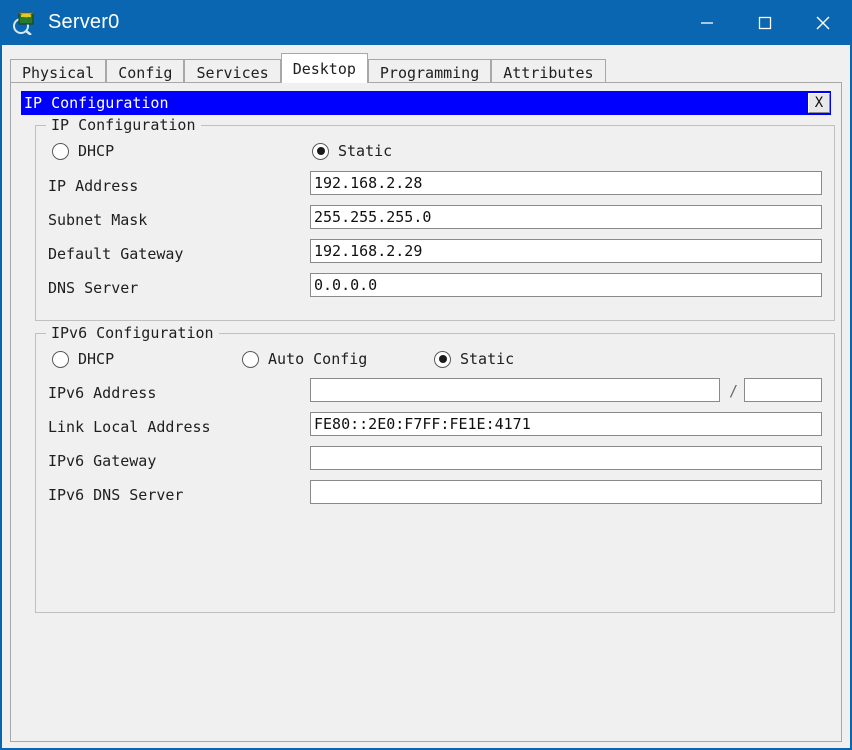 The height and width of the screenshot is (750, 852). I want to click on ip-configuration-titlebar: IP Configuration X, so click(426, 103).